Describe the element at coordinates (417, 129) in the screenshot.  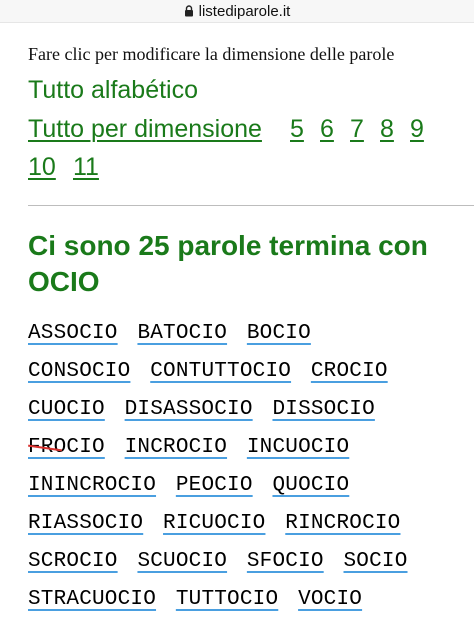
I see `link-size-9: 9` at that location.